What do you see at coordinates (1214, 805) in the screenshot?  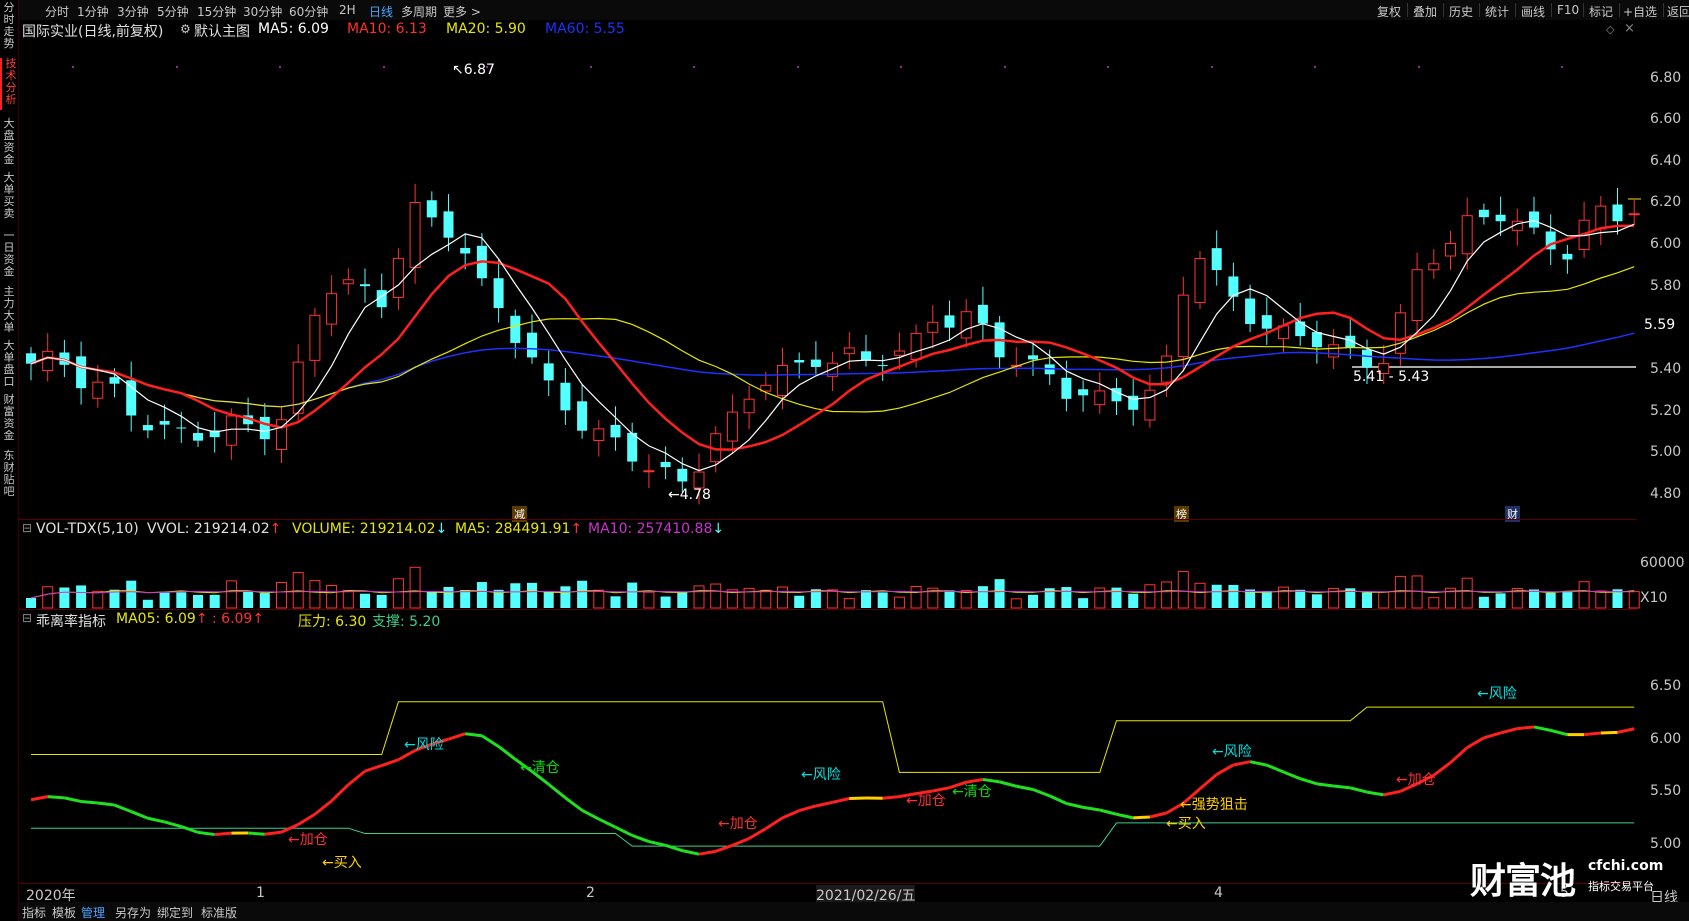 I see `signal-strong-snipe: ←强势狙击` at bounding box center [1214, 805].